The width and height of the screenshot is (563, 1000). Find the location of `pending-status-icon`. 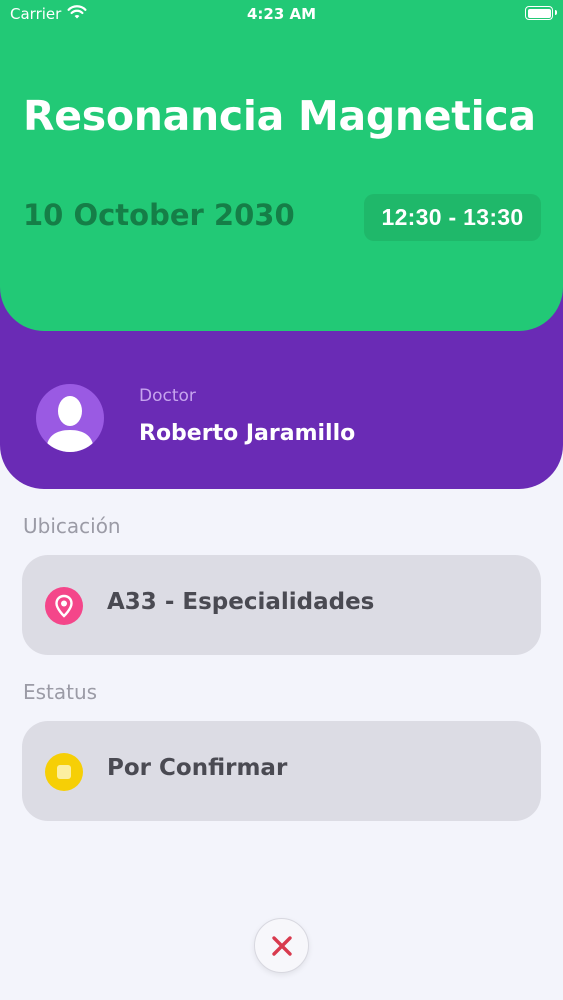

pending-status-icon is located at coordinates (64, 772).